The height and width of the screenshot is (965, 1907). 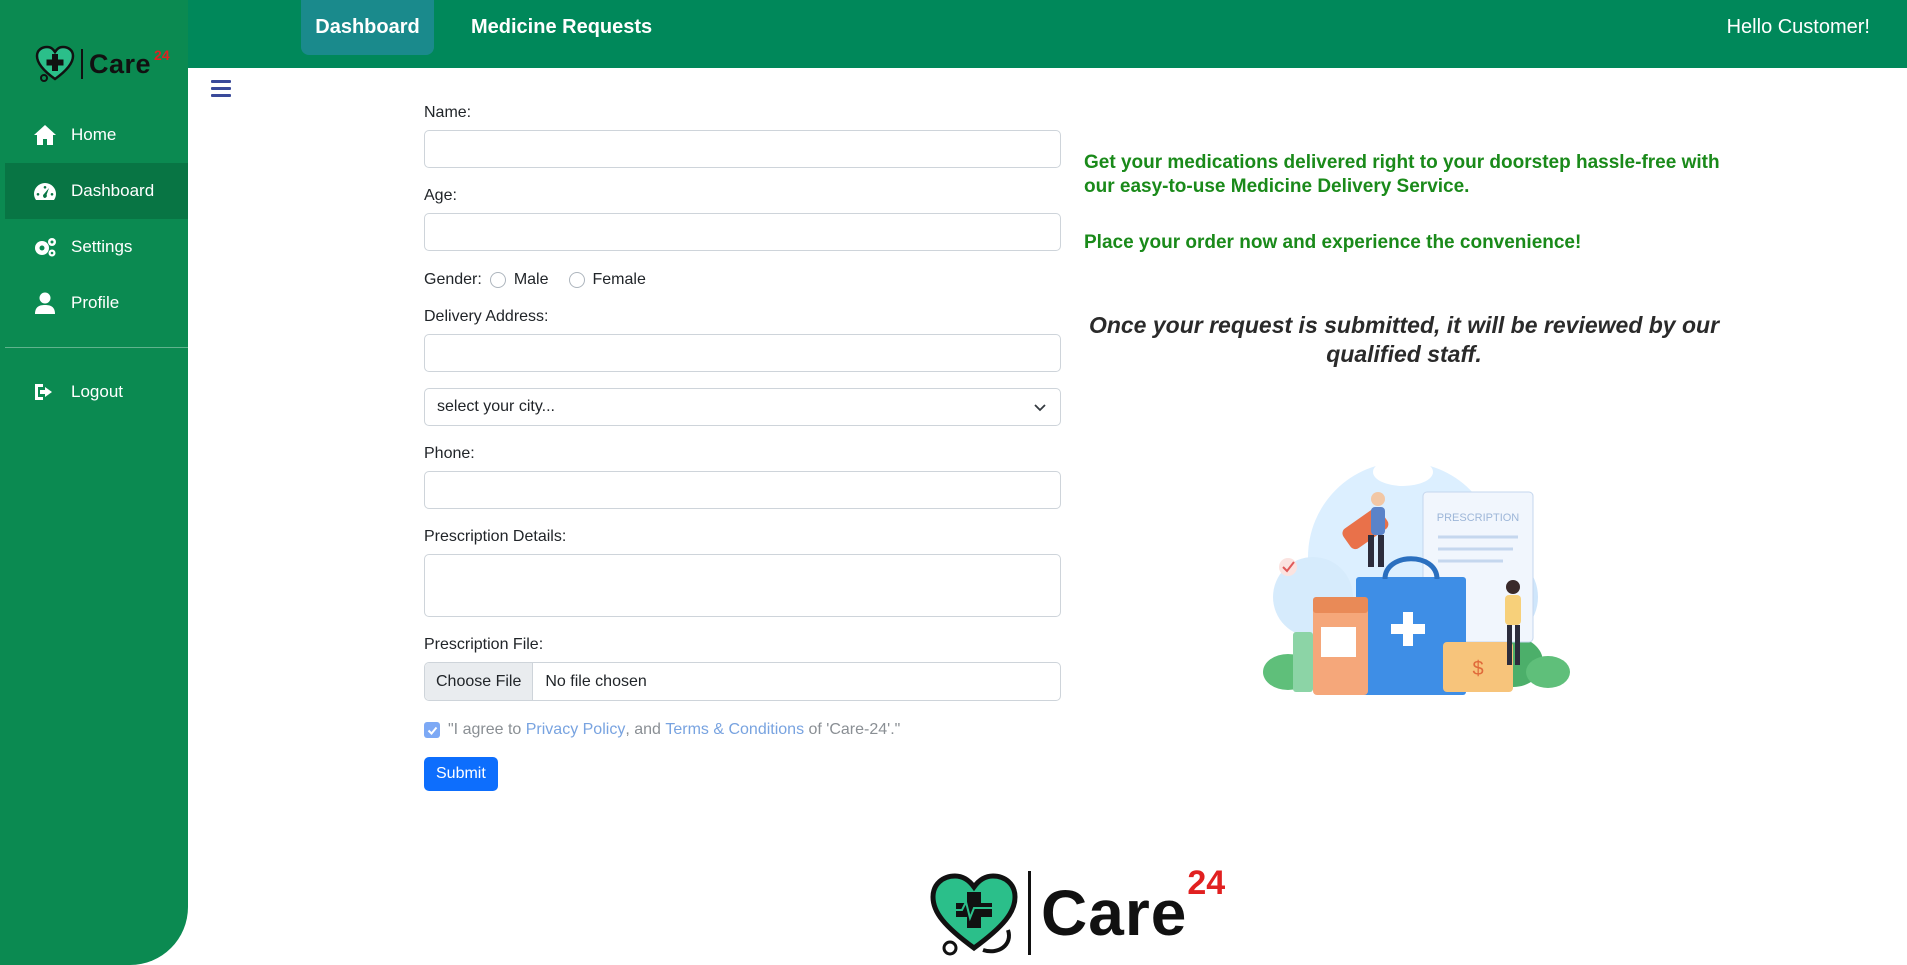 I want to click on submit-button: Submit, so click(x=461, y=774).